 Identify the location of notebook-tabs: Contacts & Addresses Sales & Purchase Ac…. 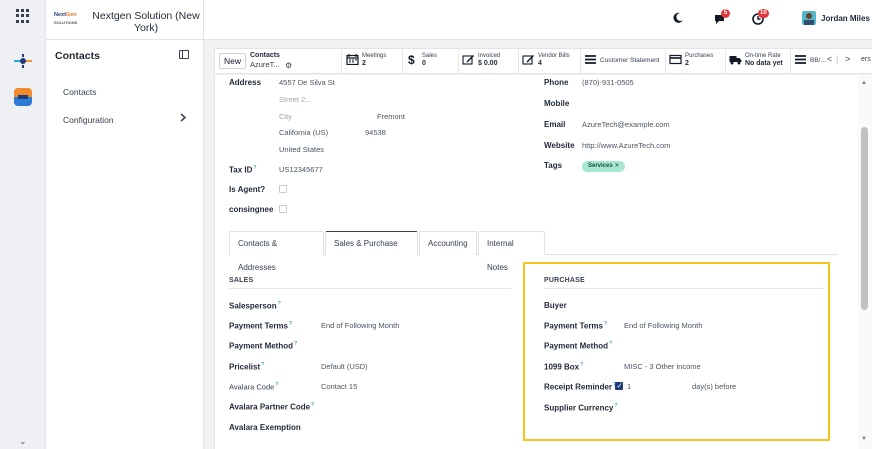
(533, 251).